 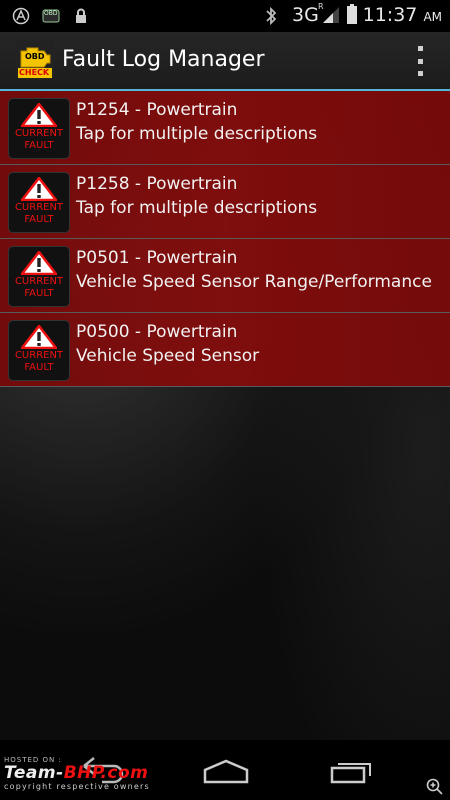 I want to click on app-logo-icon: OBD CHECK, so click(x=35, y=60).